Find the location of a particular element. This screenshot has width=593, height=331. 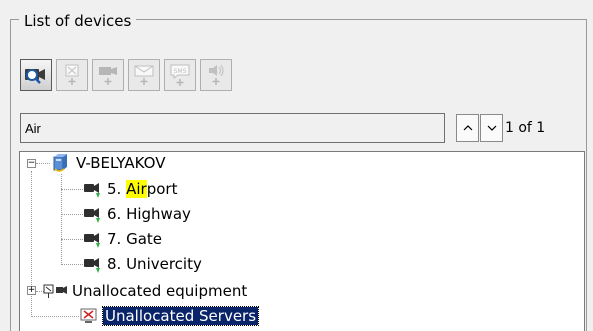

add-camera-icon is located at coordinates (108, 76).